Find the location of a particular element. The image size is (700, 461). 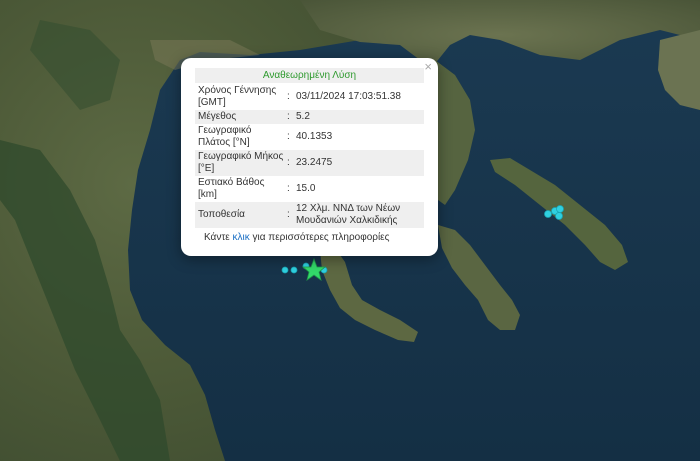

info-row: Γεωγραφικό Μήκος [°E]:23.2475 is located at coordinates (309, 163).